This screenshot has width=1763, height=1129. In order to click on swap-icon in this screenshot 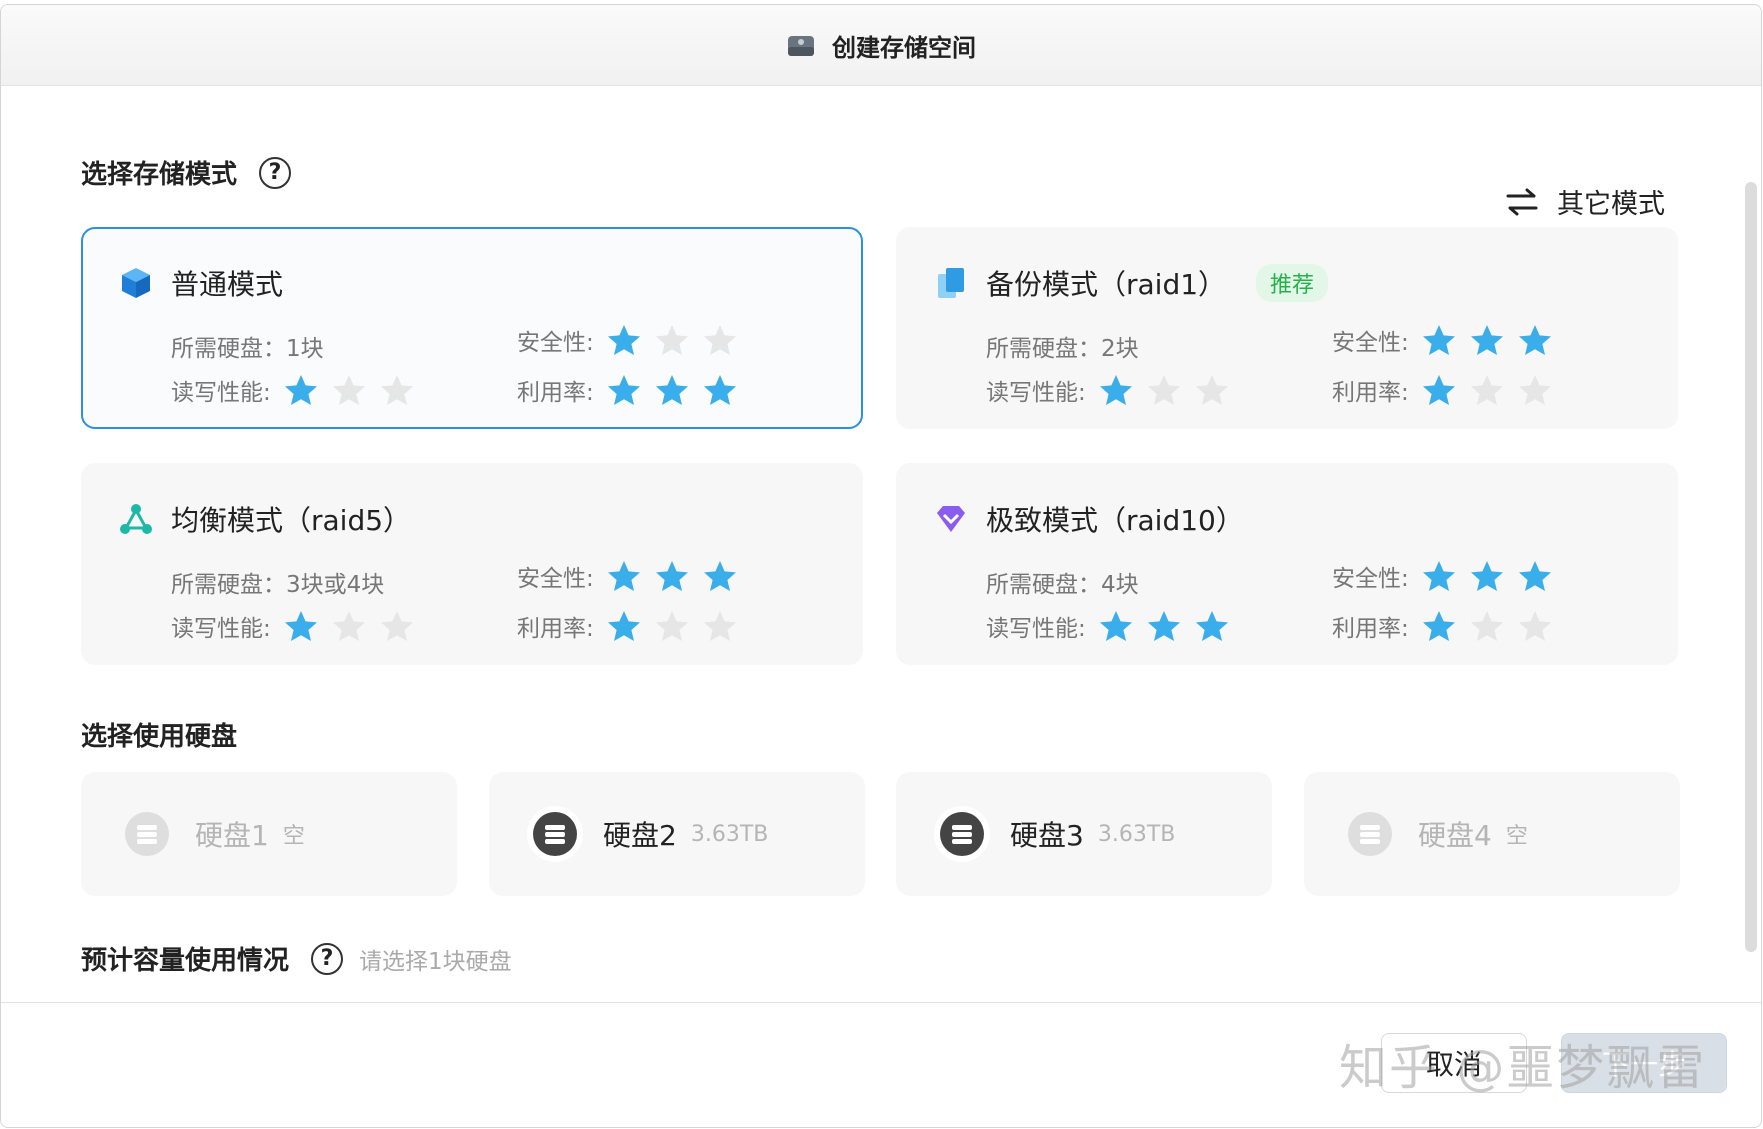, I will do `click(1522, 201)`.